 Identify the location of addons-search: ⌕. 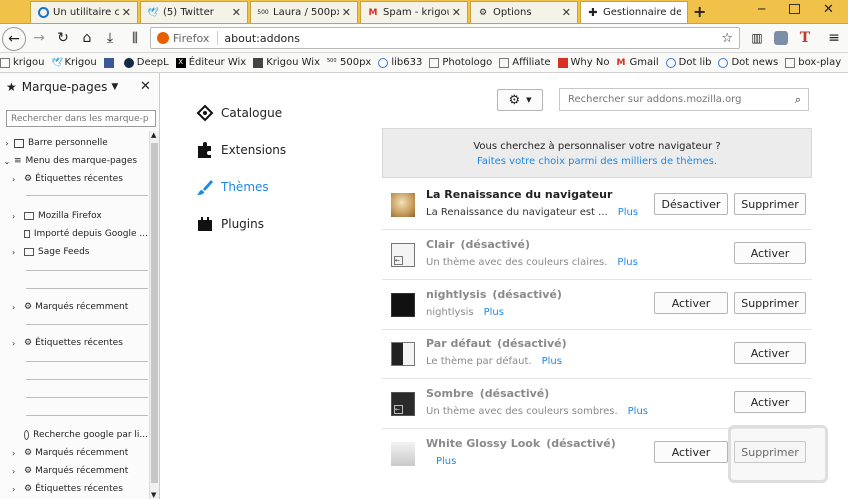
(684, 99).